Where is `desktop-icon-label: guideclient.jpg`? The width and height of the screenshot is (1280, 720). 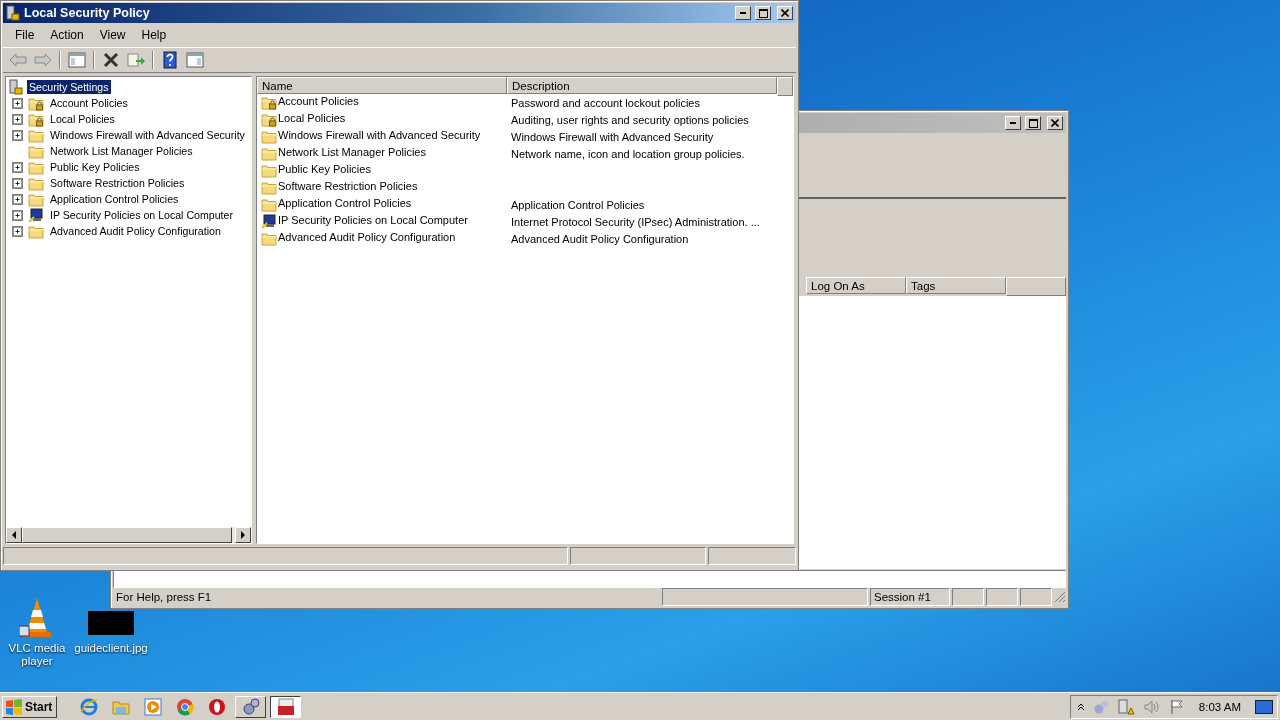 desktop-icon-label: guideclient.jpg is located at coordinates (111, 648).